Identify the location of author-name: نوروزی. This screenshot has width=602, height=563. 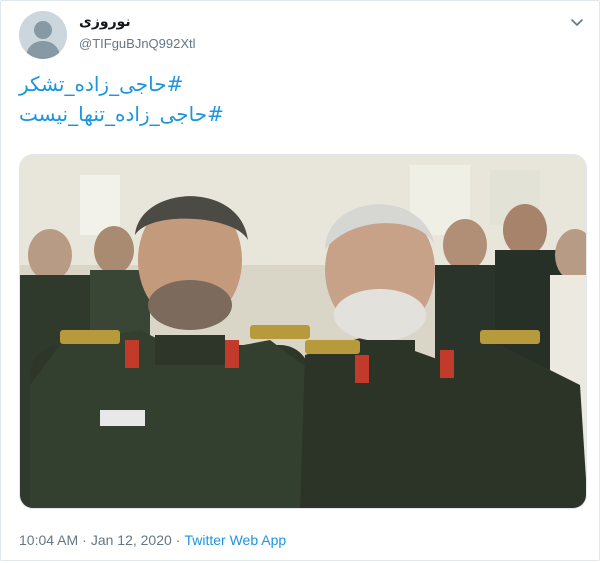
(109, 22).